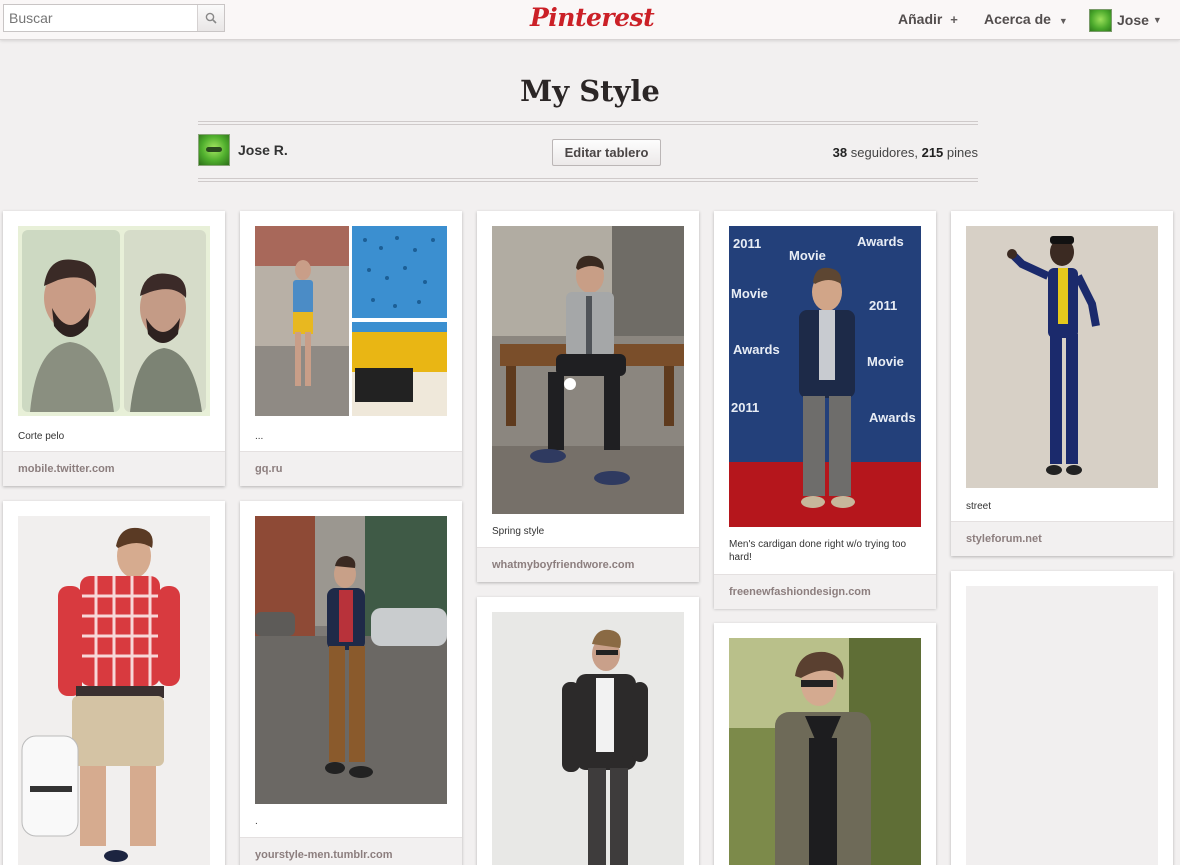  What do you see at coordinates (588, 564) in the screenshot?
I see `pin-source-link: whatmyboyfriendwore.com` at bounding box center [588, 564].